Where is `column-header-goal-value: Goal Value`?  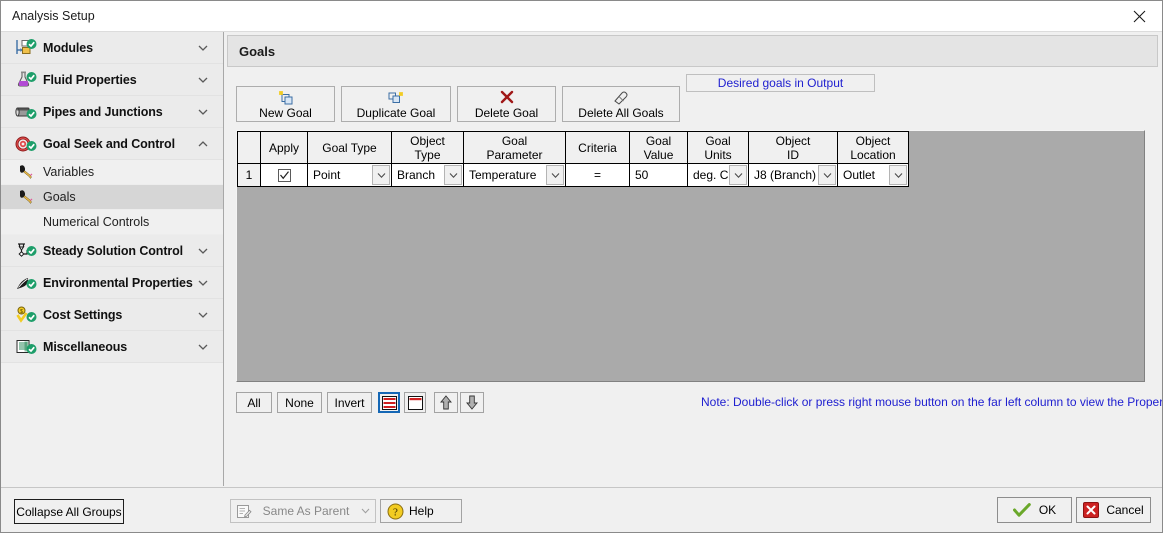
column-header-goal-value: Goal Value is located at coordinates (658, 147).